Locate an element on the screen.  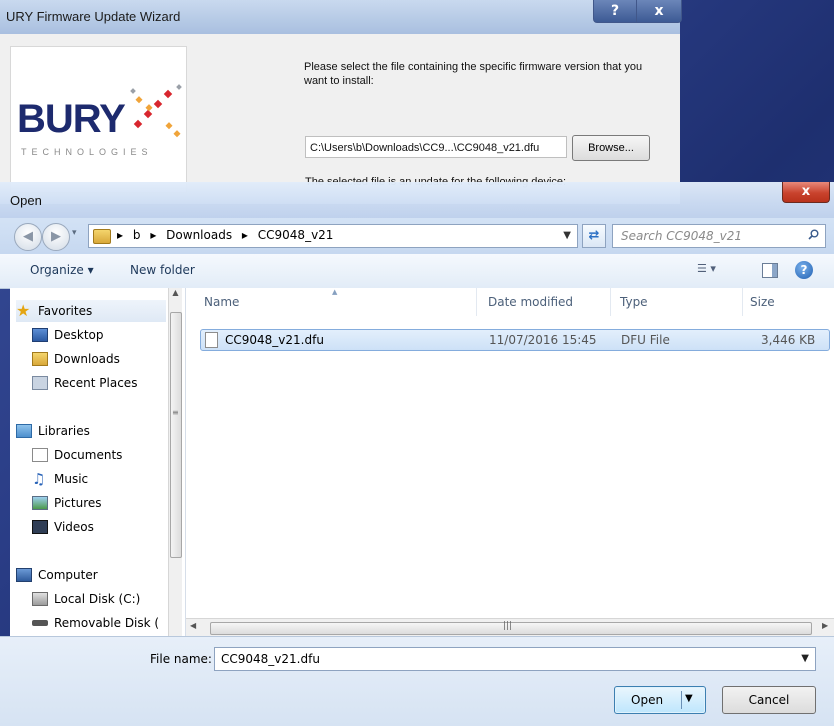
column-header-size: Size is located at coordinates (762, 302).